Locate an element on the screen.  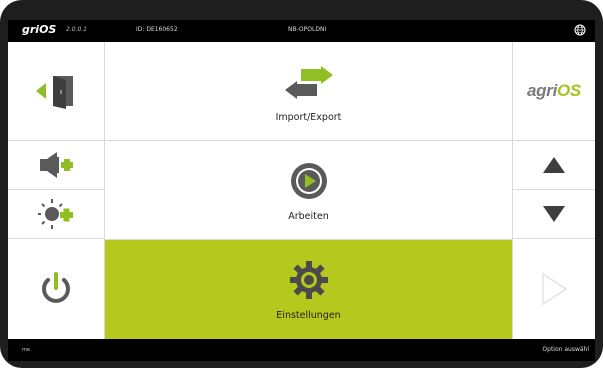
swap-arrows-icon is located at coordinates (308, 82).